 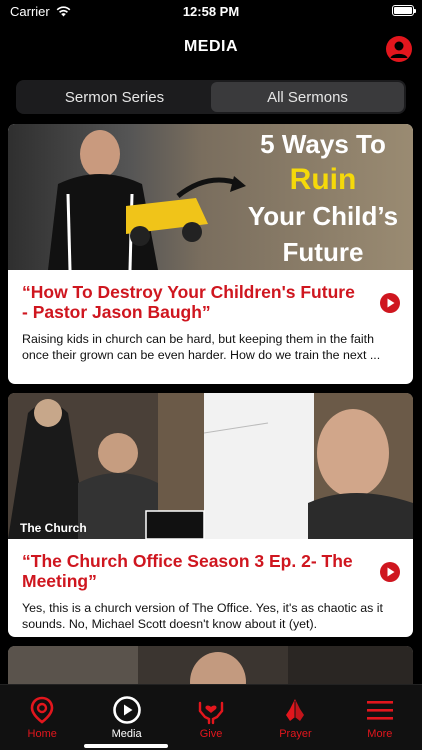 I want to click on segment-label: Sermon Series, so click(x=114, y=97).